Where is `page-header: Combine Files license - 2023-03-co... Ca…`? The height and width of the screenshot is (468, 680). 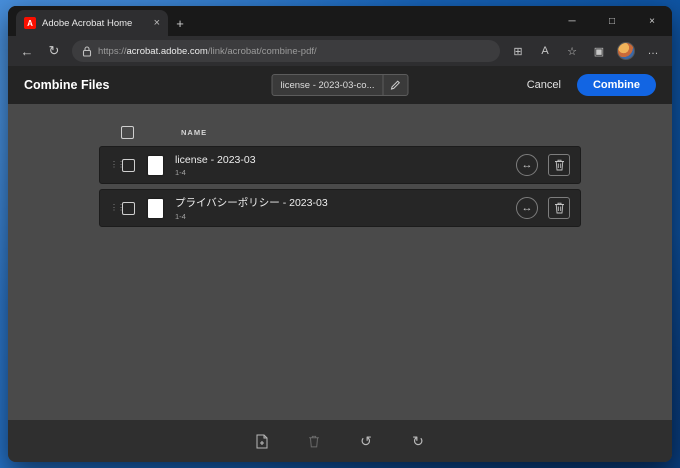 page-header: Combine Files license - 2023-03-co... Ca… is located at coordinates (340, 85).